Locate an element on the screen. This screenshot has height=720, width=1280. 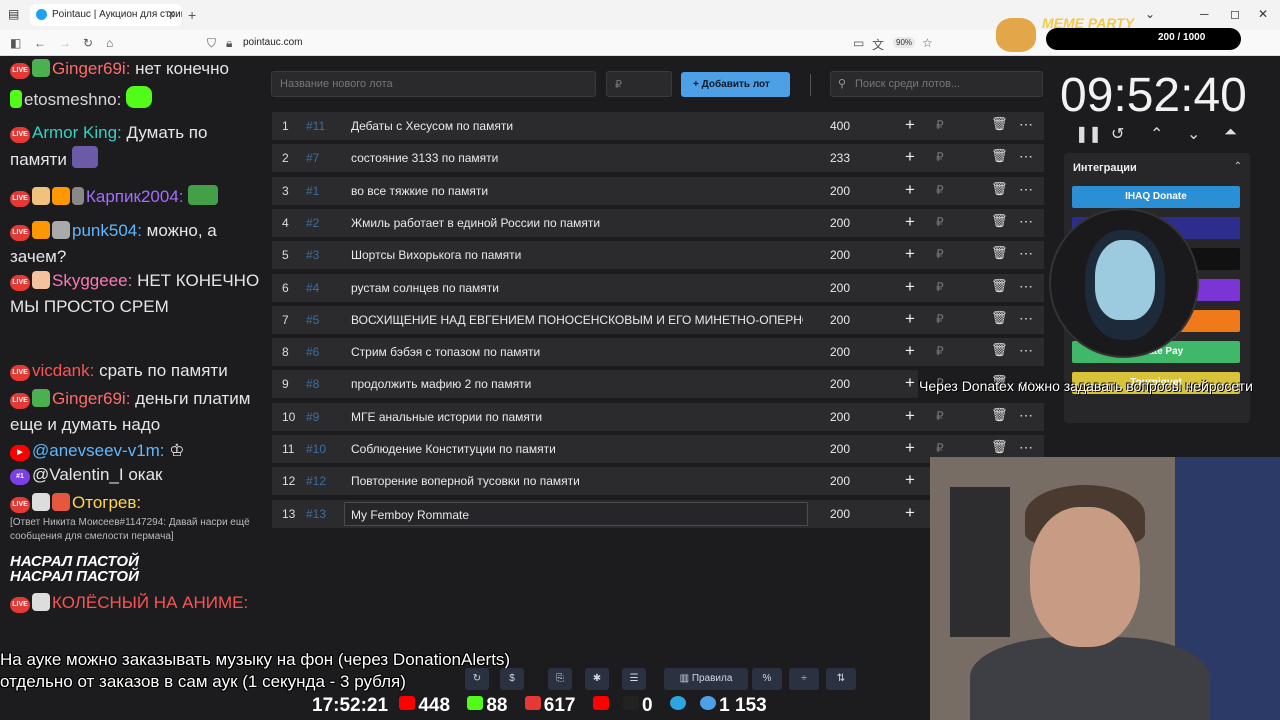
lot-name-field: рустам солнцев по памяти is located at coordinates (577, 288).